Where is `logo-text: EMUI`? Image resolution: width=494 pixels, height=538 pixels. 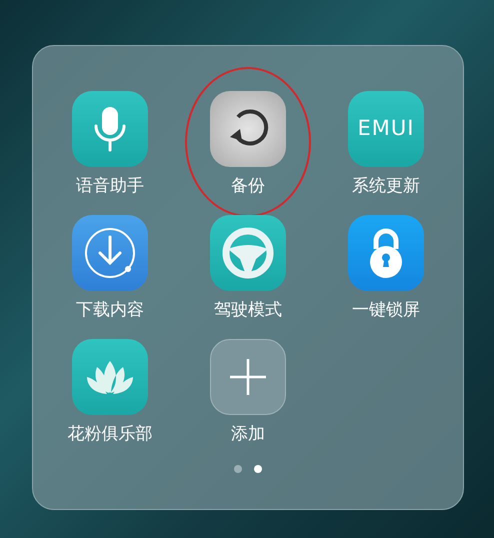
logo-text: EMUI is located at coordinates (386, 128).